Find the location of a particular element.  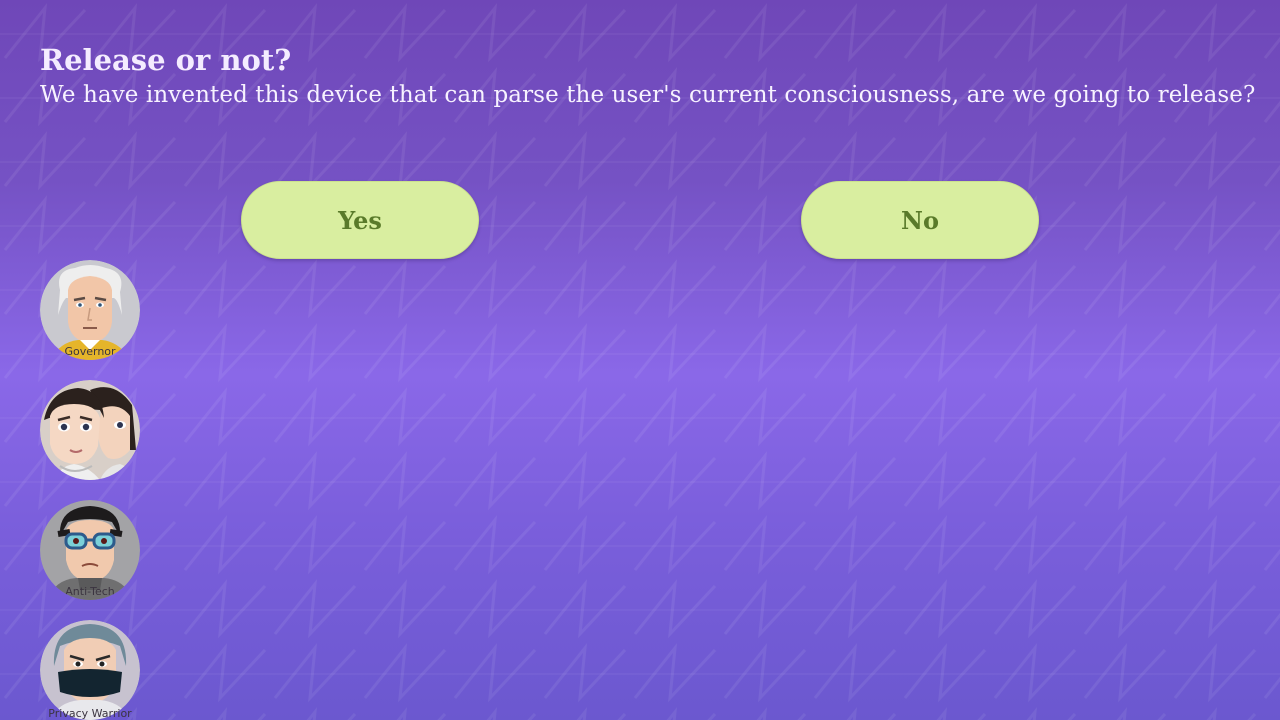

avatar-twins is located at coordinates (90, 430).